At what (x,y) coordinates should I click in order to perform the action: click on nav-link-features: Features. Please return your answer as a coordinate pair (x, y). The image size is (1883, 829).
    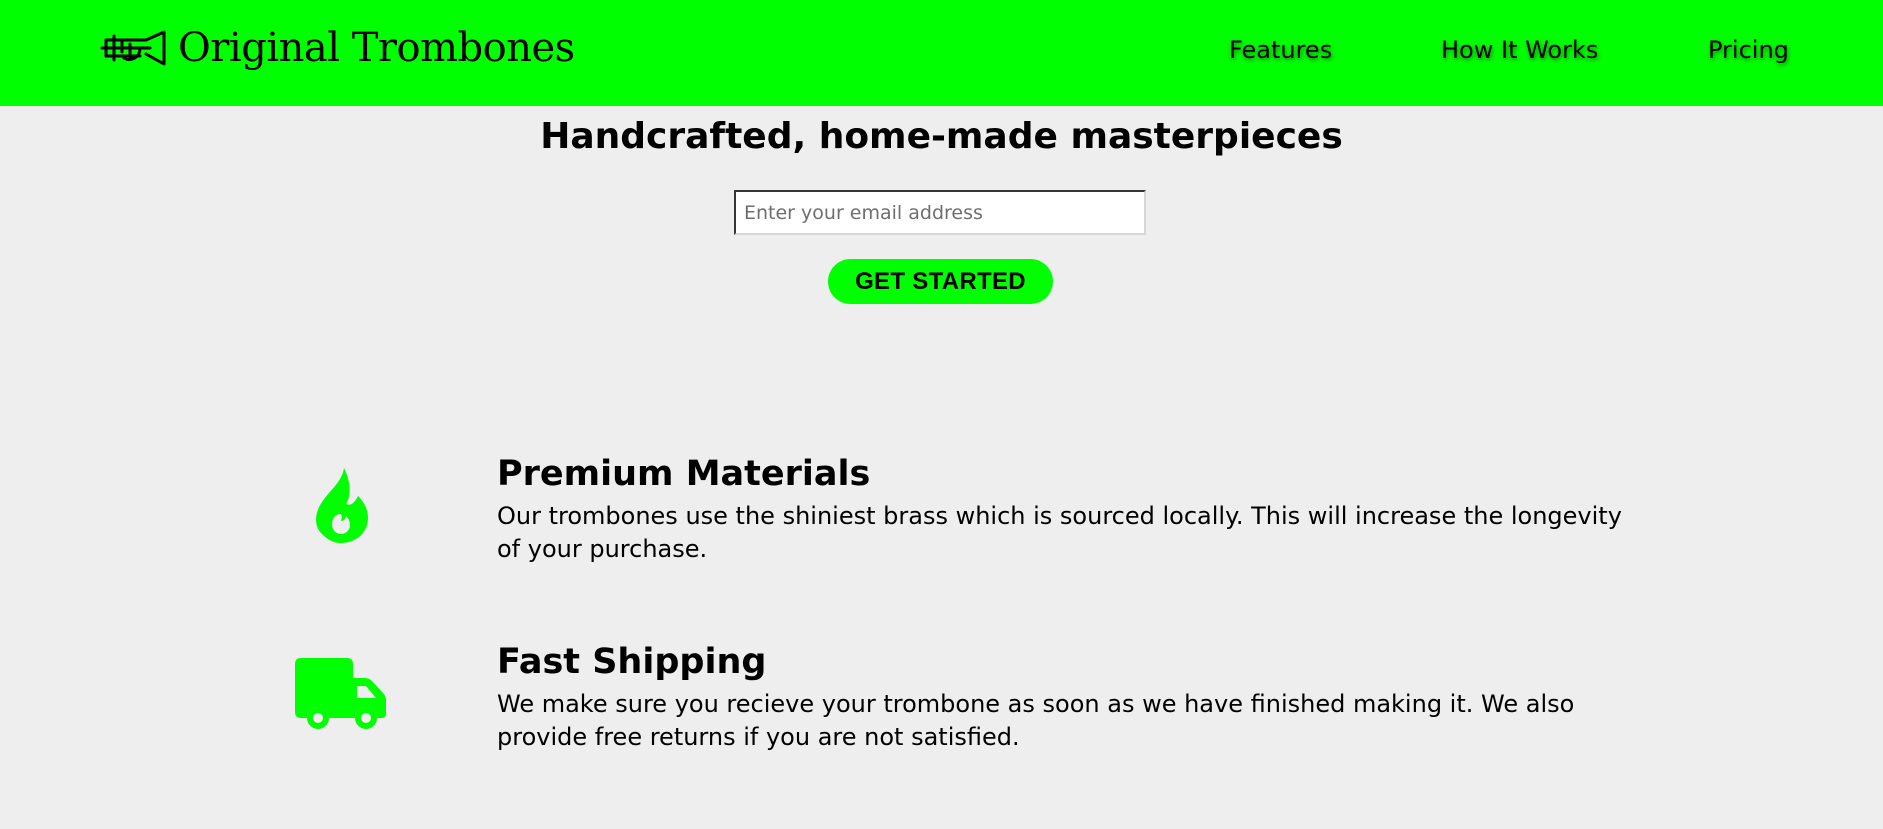
    Looking at the image, I should click on (1280, 50).